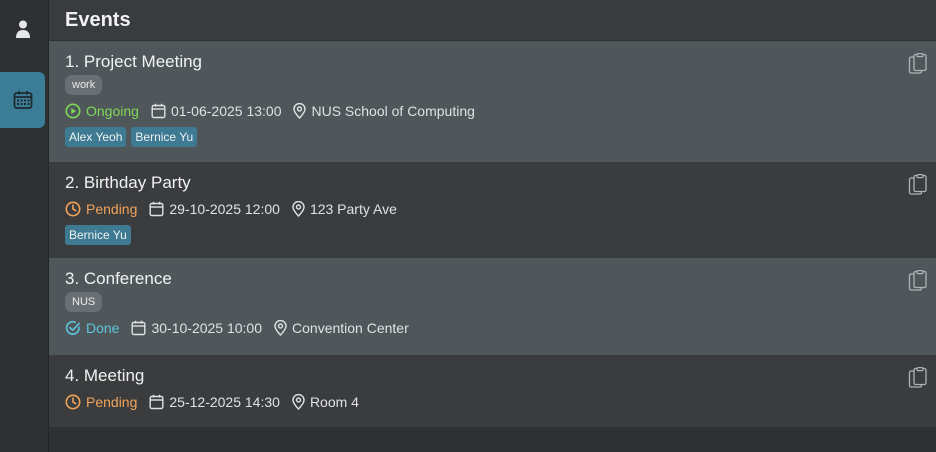  I want to click on event-tag: work, so click(84, 85).